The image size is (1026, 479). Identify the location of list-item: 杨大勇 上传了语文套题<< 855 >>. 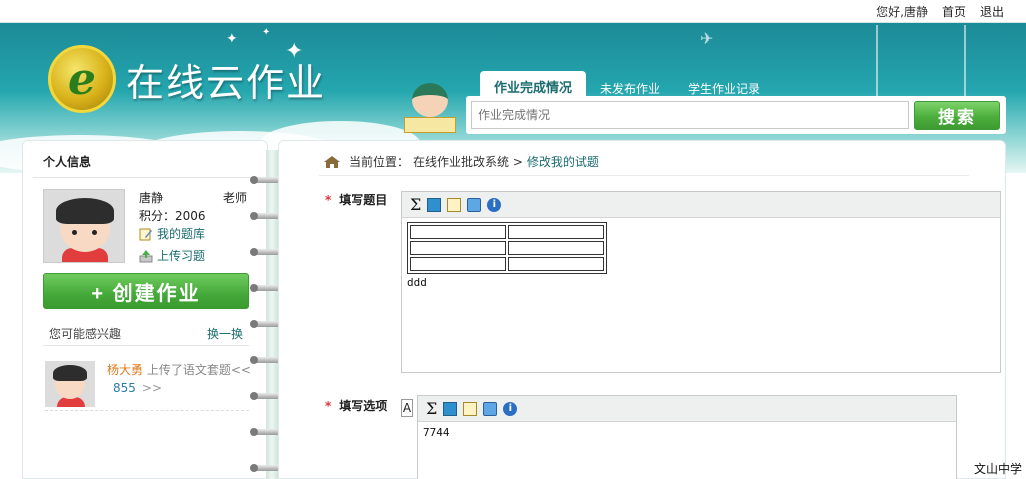
(148, 384).